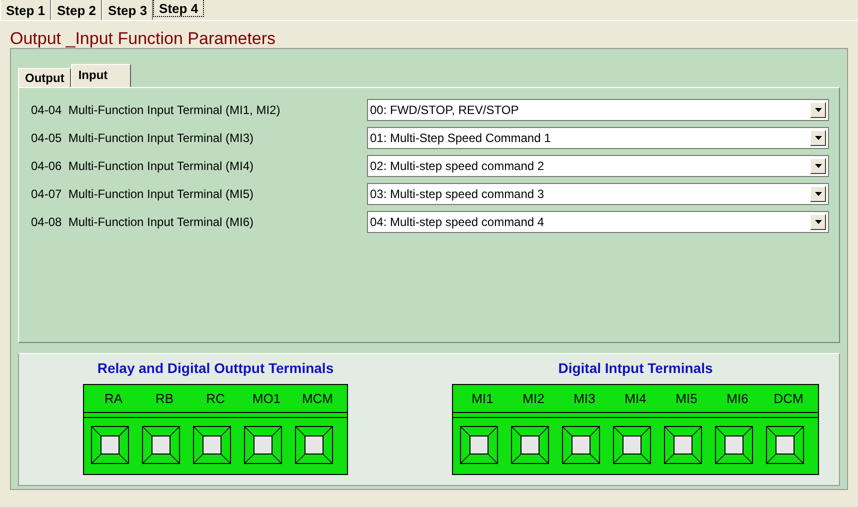 The image size is (858, 507). Describe the element at coordinates (598, 138) in the screenshot. I see `parameter-dropdown: 01: Multi-Step Speed Command 1` at that location.